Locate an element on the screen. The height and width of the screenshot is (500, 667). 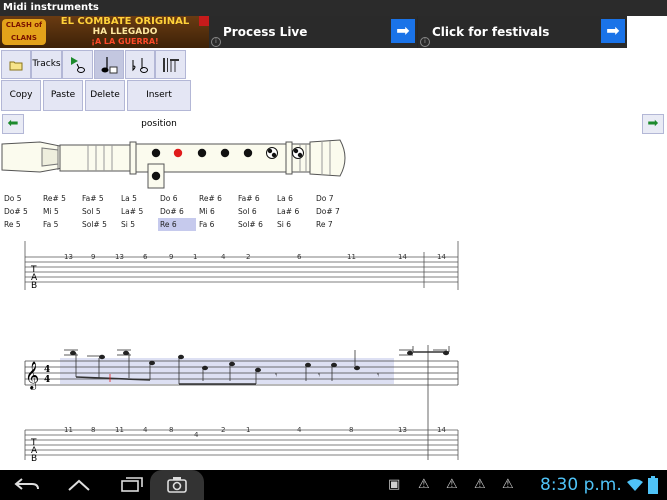
recorder-fingering-chart is located at coordinates (173, 164).